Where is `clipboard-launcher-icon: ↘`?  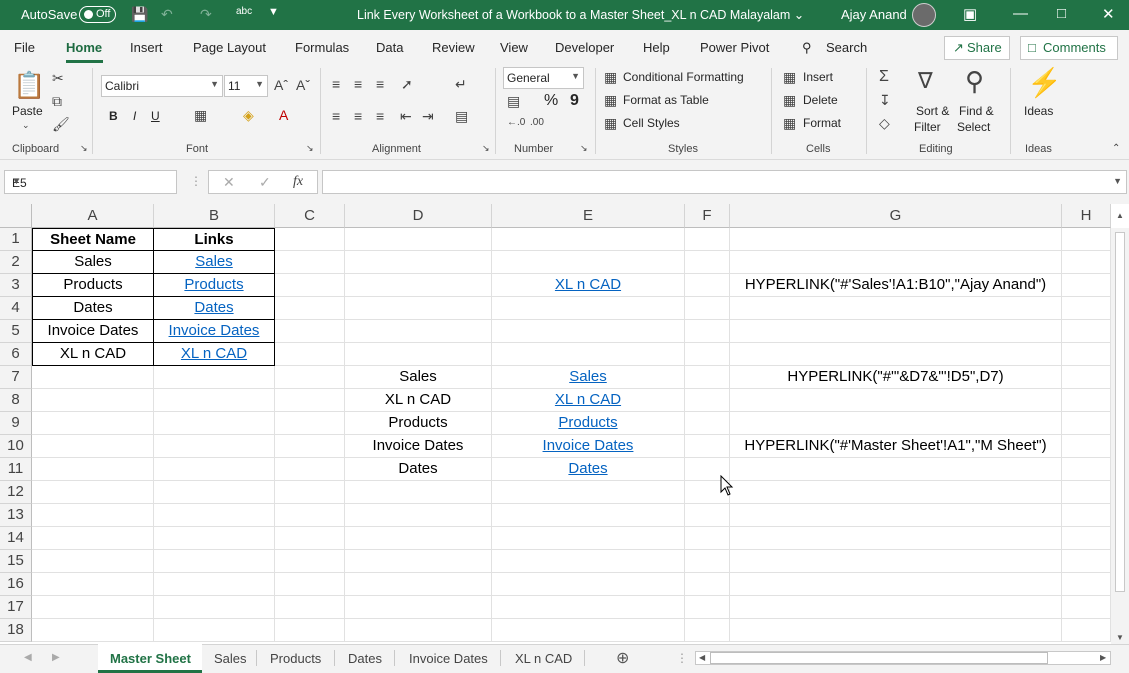
clipboard-launcher-icon: ↘ is located at coordinates (84, 148).